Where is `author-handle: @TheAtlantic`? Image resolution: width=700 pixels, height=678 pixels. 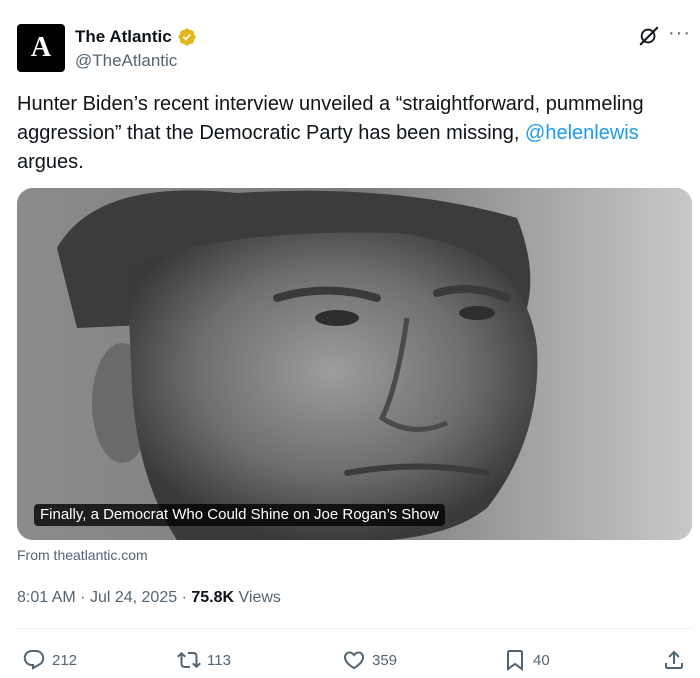 author-handle: @TheAtlantic is located at coordinates (126, 61).